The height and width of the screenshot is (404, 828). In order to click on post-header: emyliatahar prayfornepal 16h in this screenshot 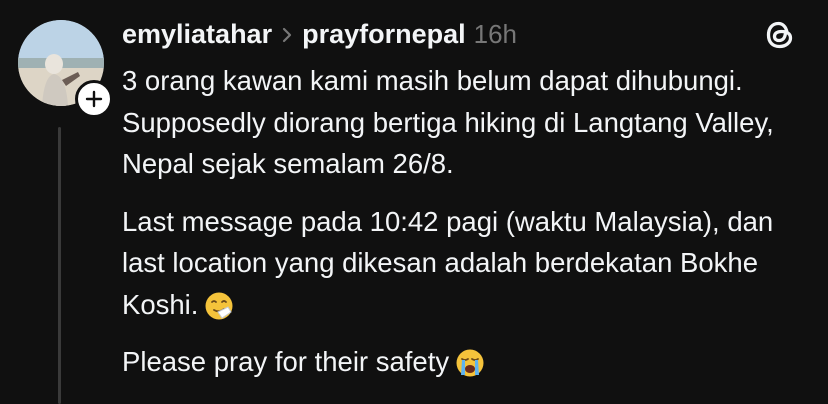, I will do `click(319, 34)`.